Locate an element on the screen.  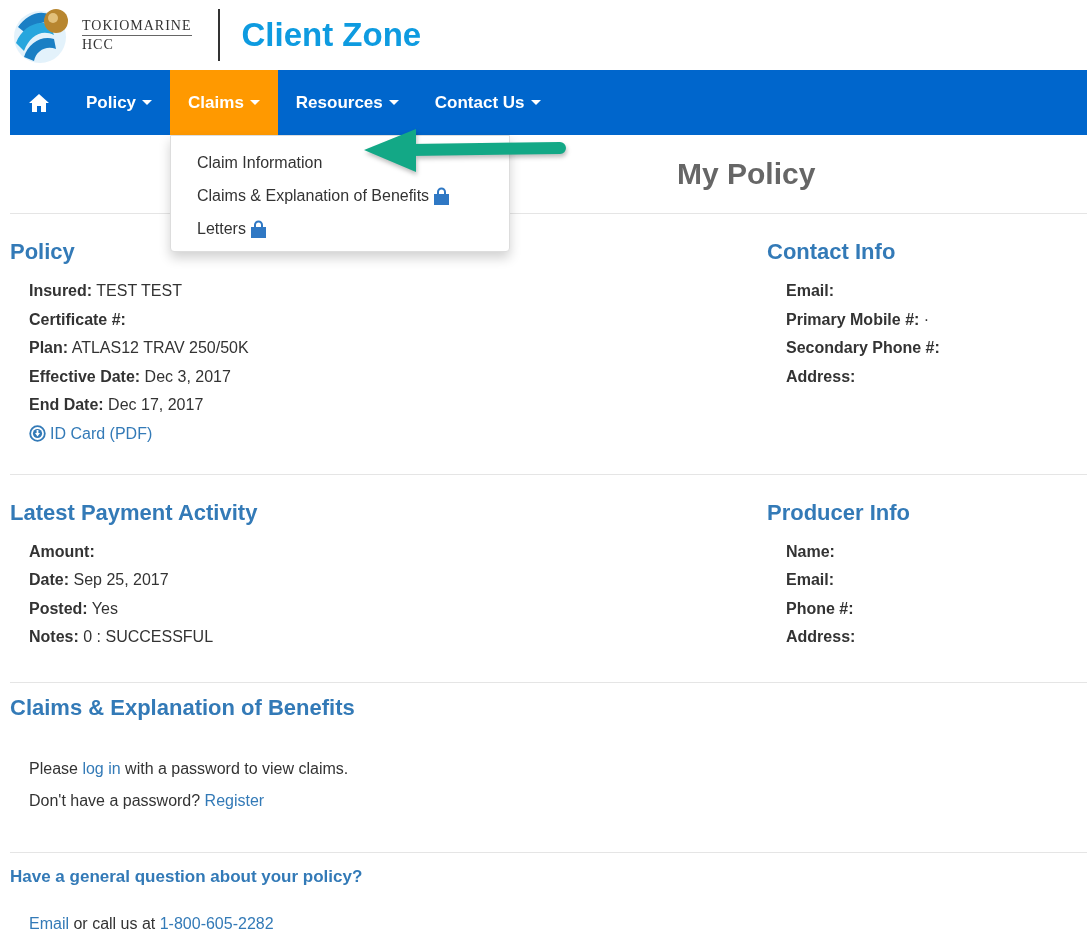
info-field: Effective Date: Dec 3, 2017 is located at coordinates (388, 376).